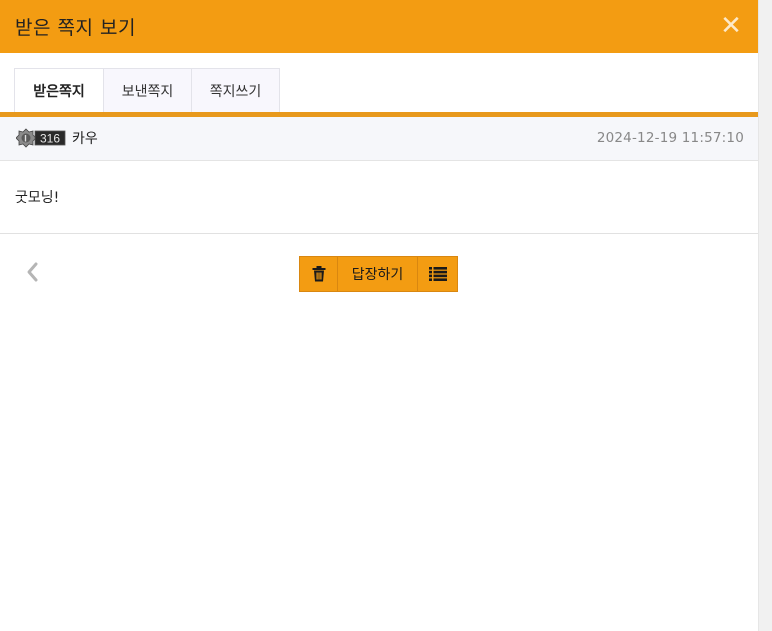  I want to click on message-date: 2024-12-19 11:57:10, so click(670, 138).